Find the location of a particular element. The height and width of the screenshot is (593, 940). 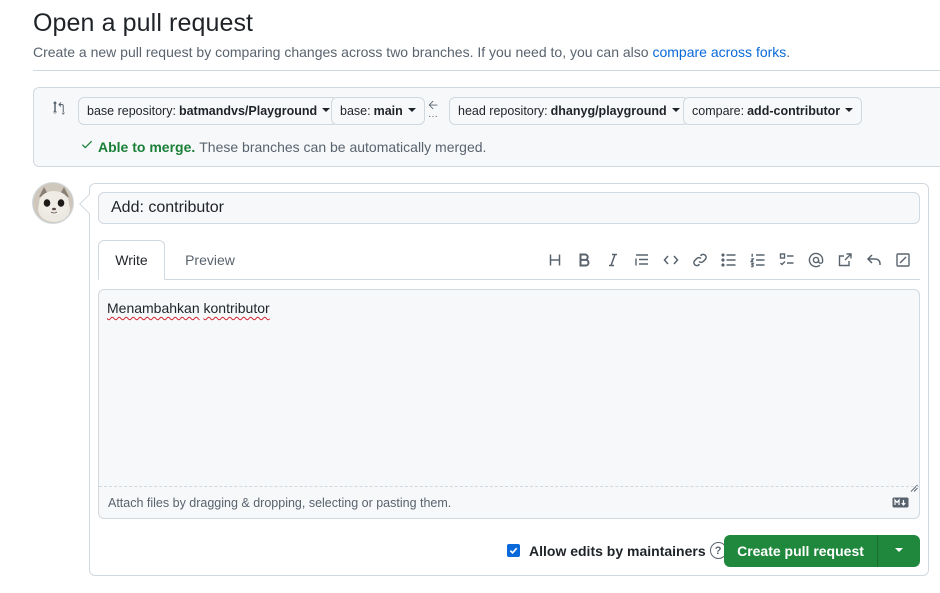

header-divider is located at coordinates (486, 70).